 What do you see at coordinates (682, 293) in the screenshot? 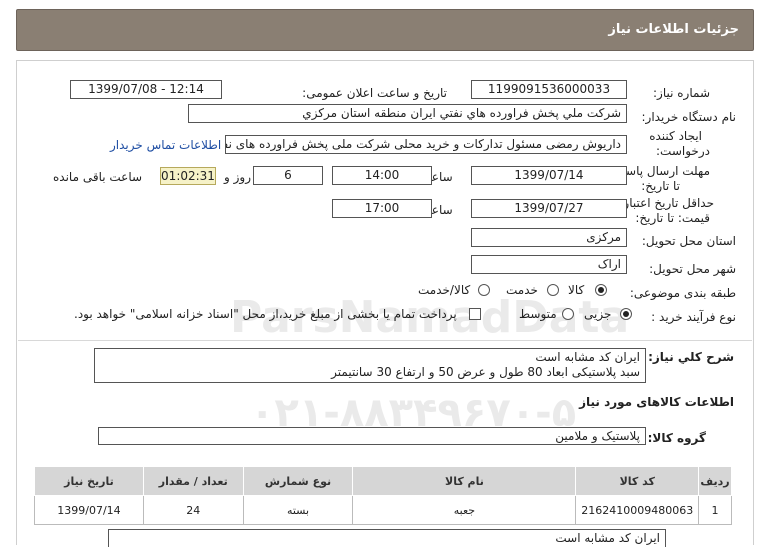
I see `category-label: طبقه بندی موضوعی:` at bounding box center [682, 293].